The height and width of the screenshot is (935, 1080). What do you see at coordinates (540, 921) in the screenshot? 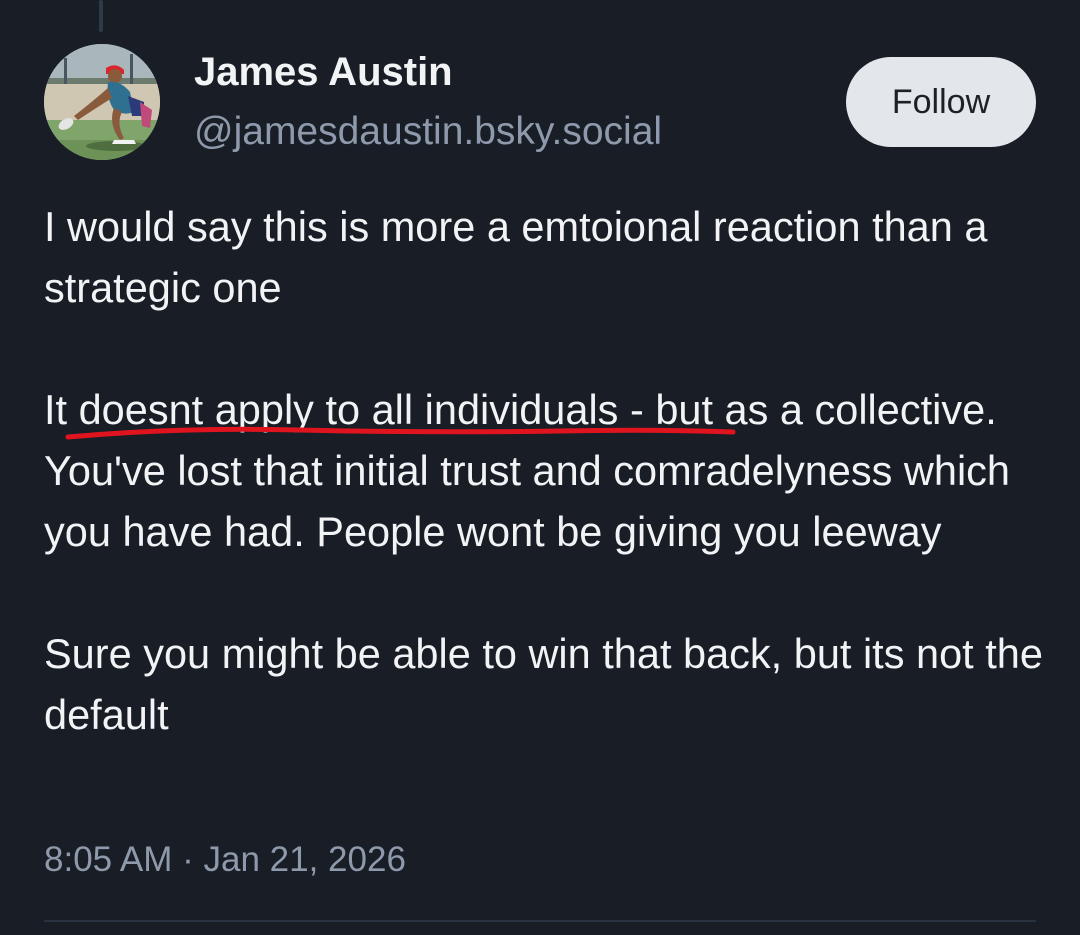
I see `divider` at bounding box center [540, 921].